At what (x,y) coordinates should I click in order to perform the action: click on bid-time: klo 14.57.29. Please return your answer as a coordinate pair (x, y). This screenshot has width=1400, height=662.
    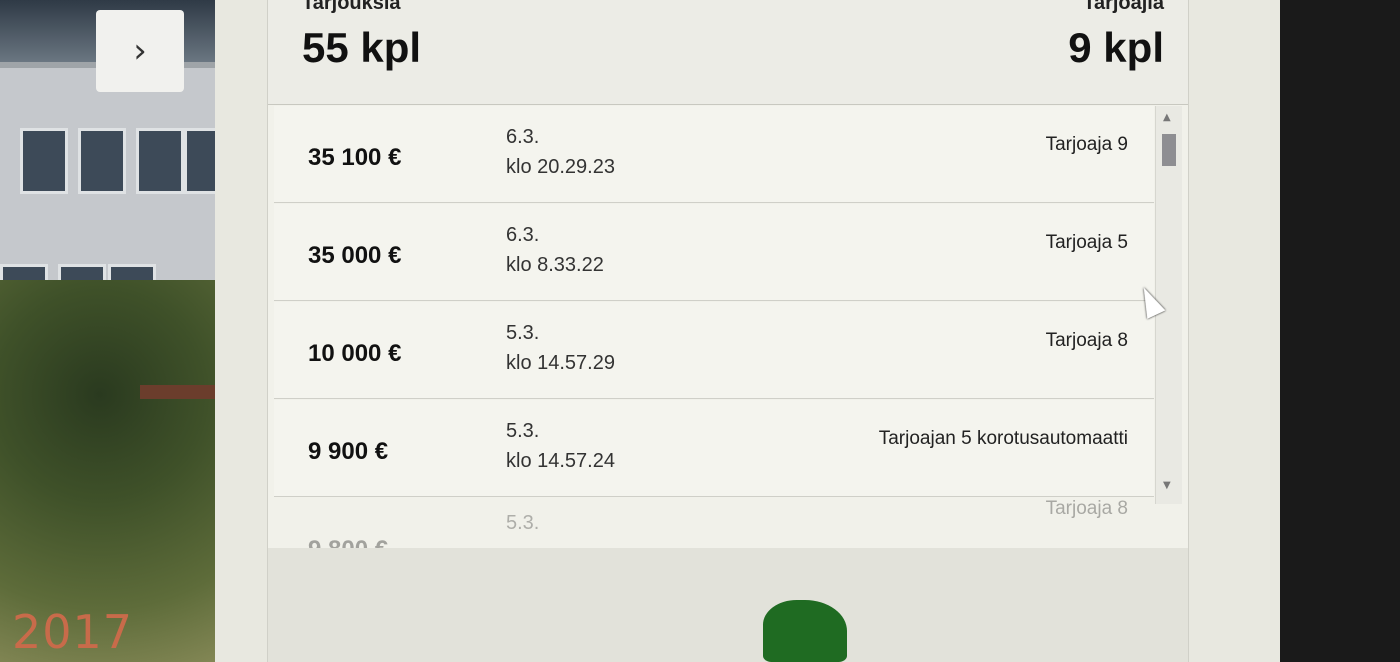
    Looking at the image, I should click on (560, 363).